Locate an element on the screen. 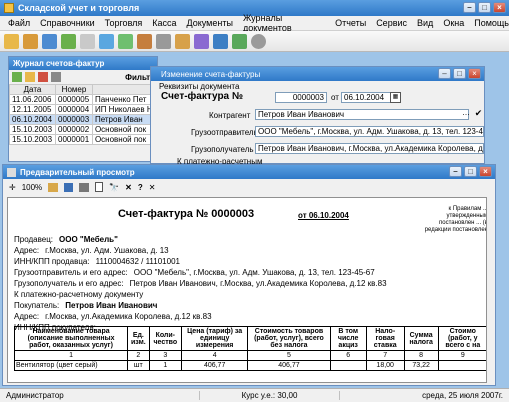 This screenshot has width=509, height=402. open-icon is located at coordinates (53, 187).